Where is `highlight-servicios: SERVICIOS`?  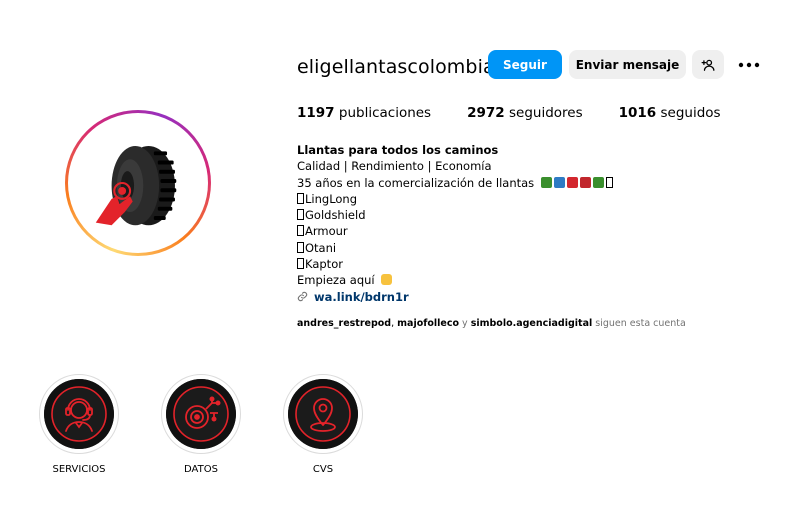 highlight-servicios: SERVICIOS is located at coordinates (79, 424).